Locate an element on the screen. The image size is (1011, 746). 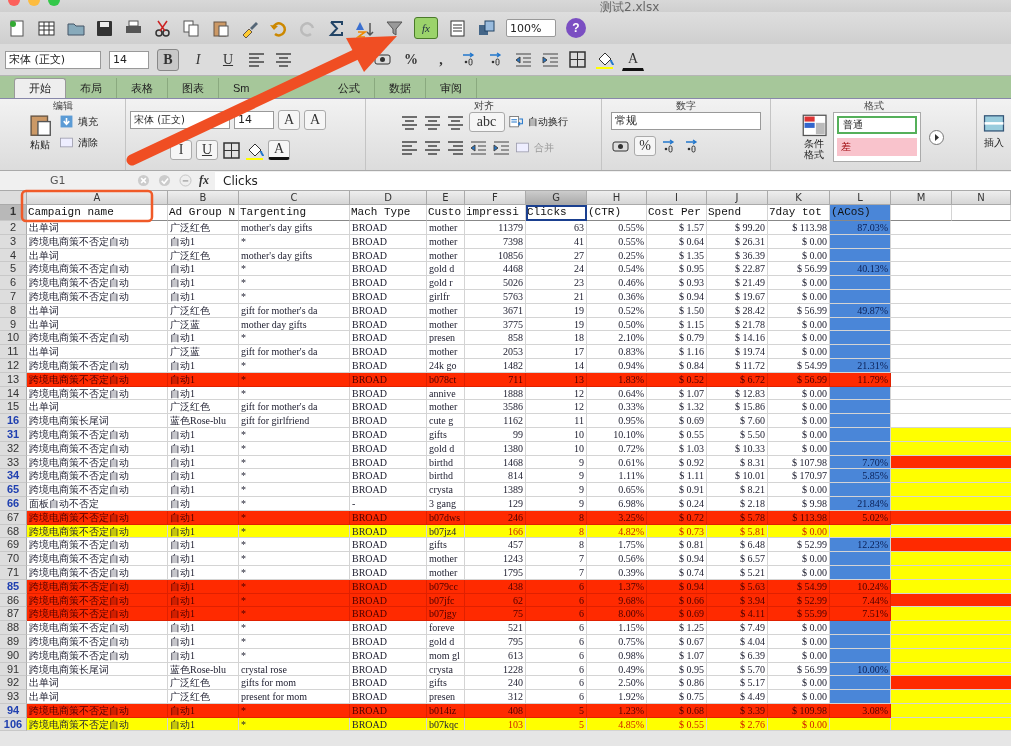
column-header: K is located at coordinates (799, 198).